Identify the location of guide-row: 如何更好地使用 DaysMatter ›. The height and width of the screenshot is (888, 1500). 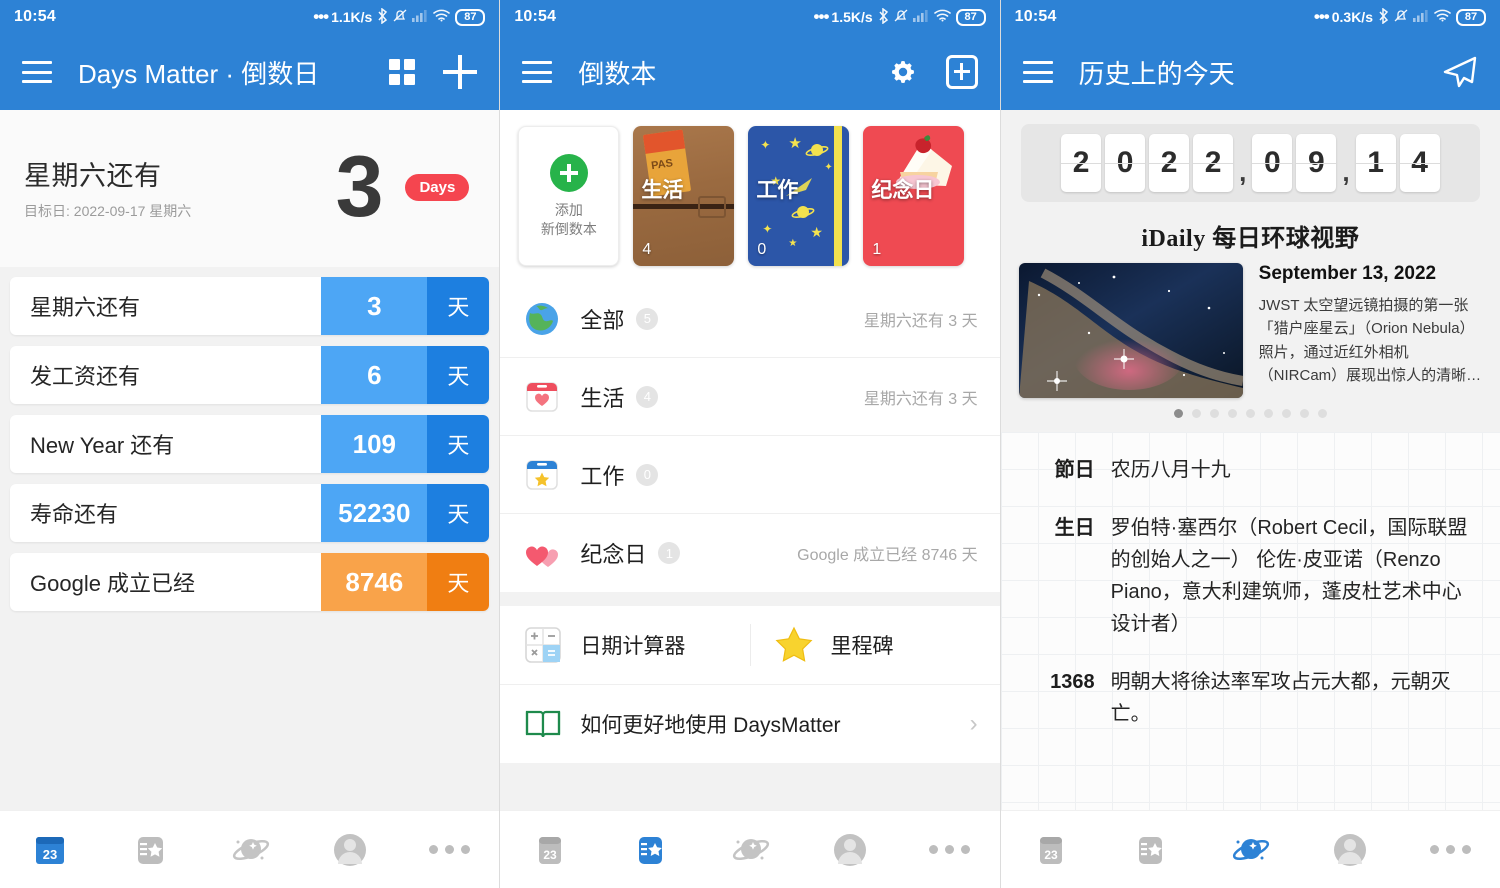
(750, 724).